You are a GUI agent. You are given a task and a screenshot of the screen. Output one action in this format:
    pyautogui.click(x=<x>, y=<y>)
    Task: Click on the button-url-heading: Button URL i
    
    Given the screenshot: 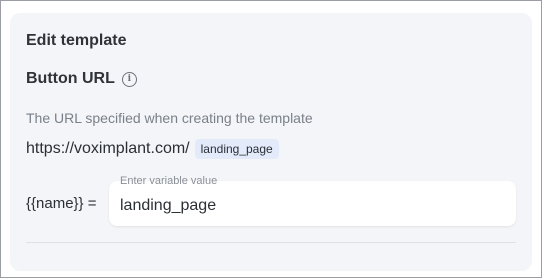 What is the action you would take?
    pyautogui.click(x=81, y=79)
    